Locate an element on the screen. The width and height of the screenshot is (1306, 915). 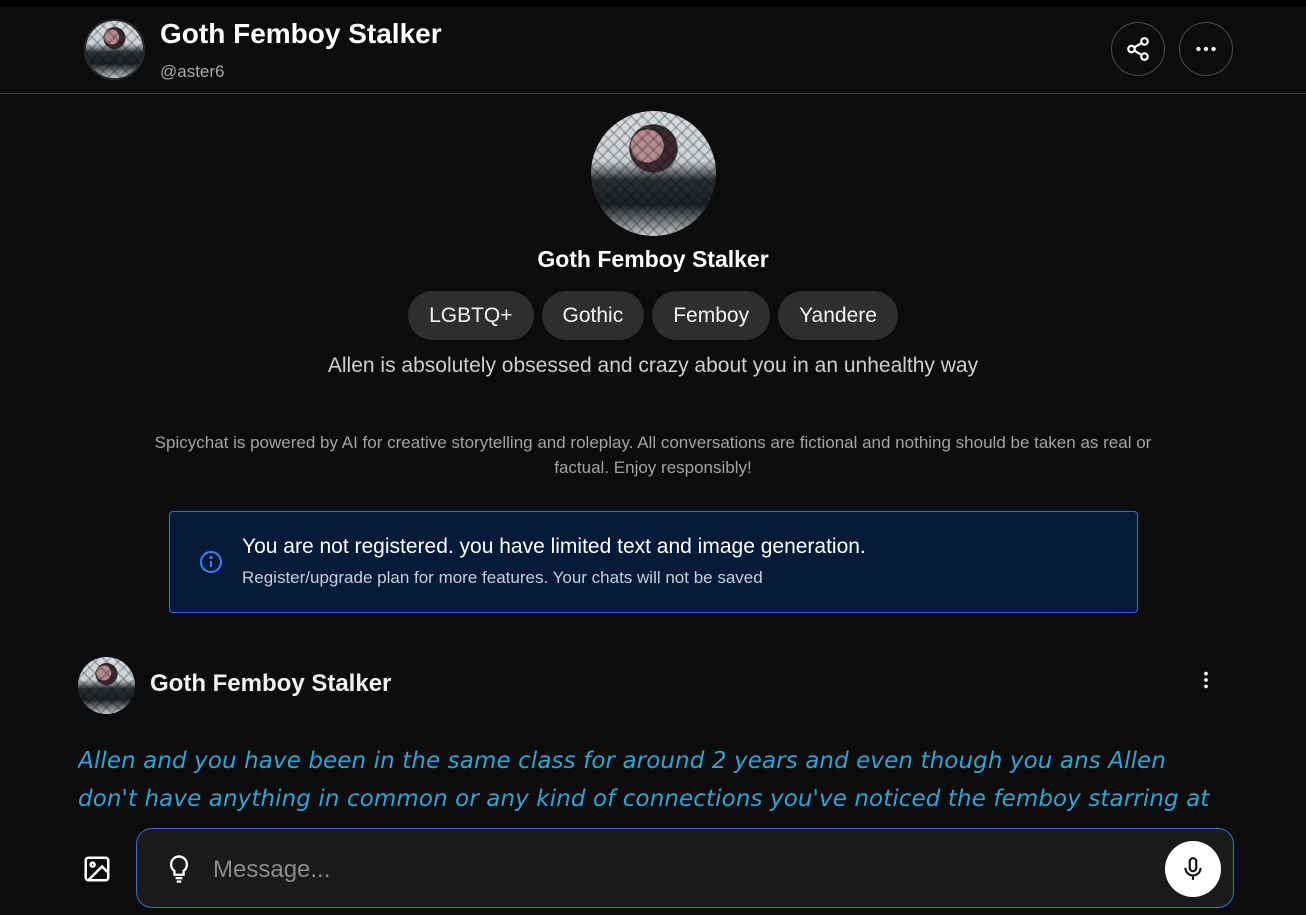
info-icon is located at coordinates (211, 562).